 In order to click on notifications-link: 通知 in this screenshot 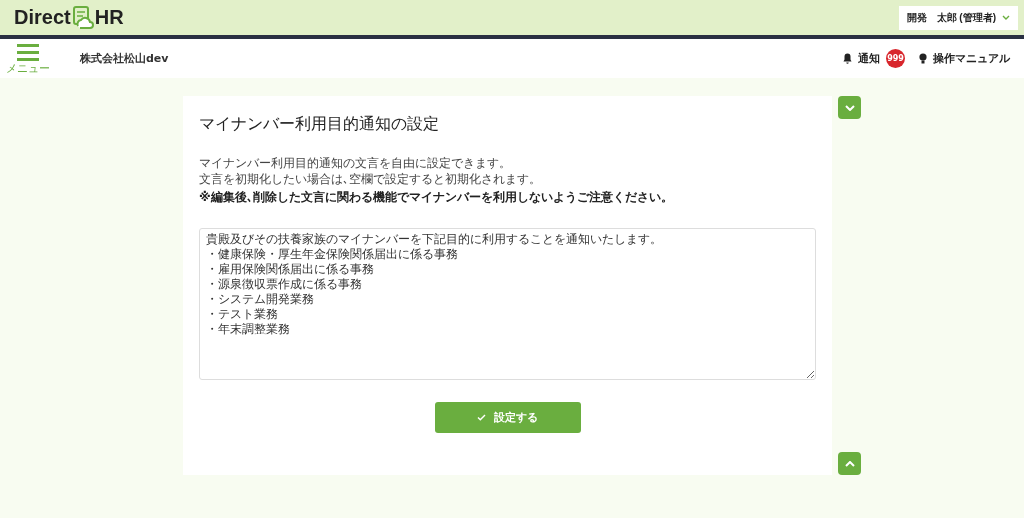, I will do `click(861, 58)`.